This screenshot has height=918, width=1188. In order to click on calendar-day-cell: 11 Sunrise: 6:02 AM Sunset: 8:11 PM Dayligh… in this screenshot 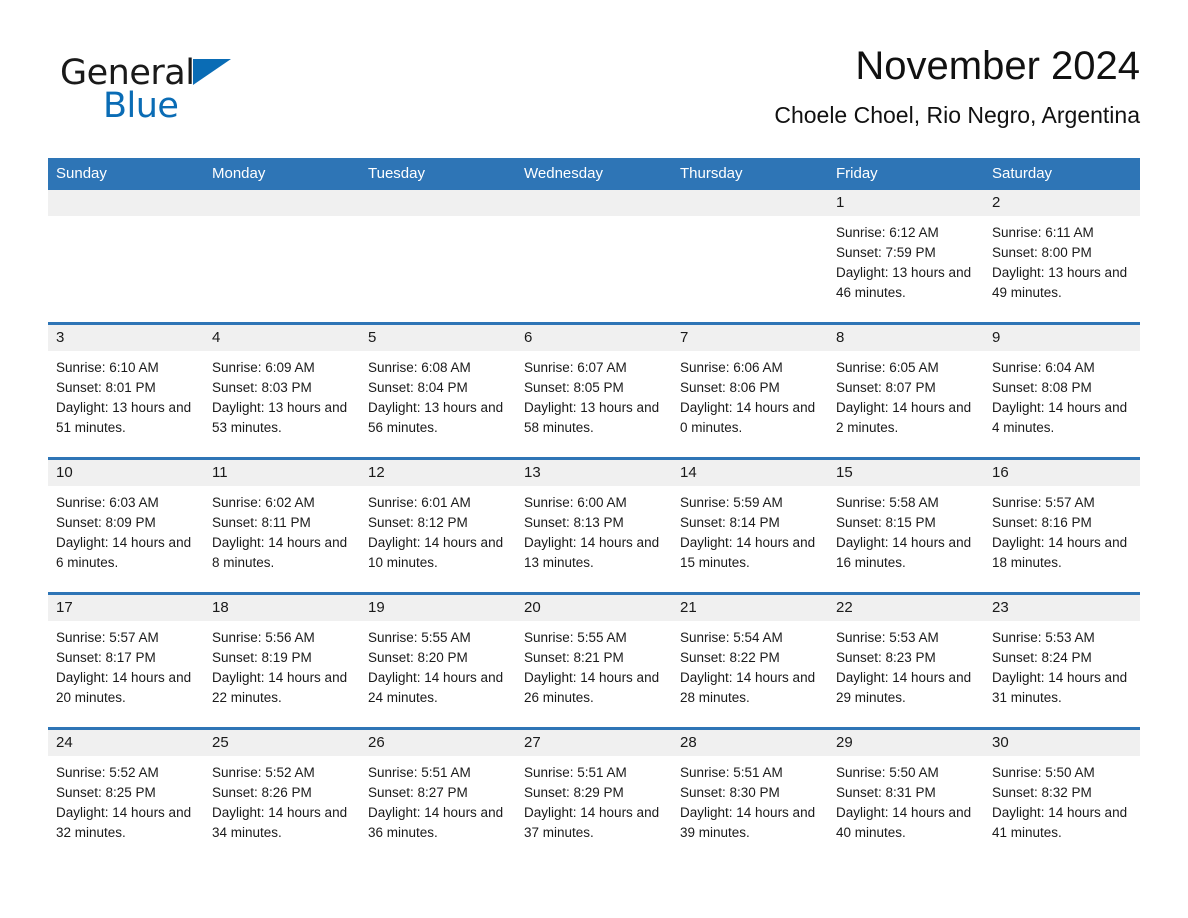, I will do `click(282, 525)`.